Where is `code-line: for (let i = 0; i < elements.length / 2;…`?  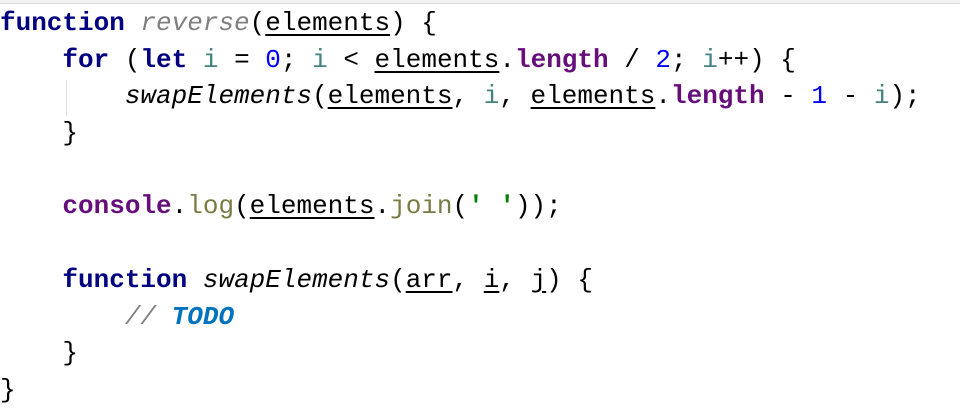 code-line: for (let i = 0; i < elements.length / 2;… is located at coordinates (460, 60).